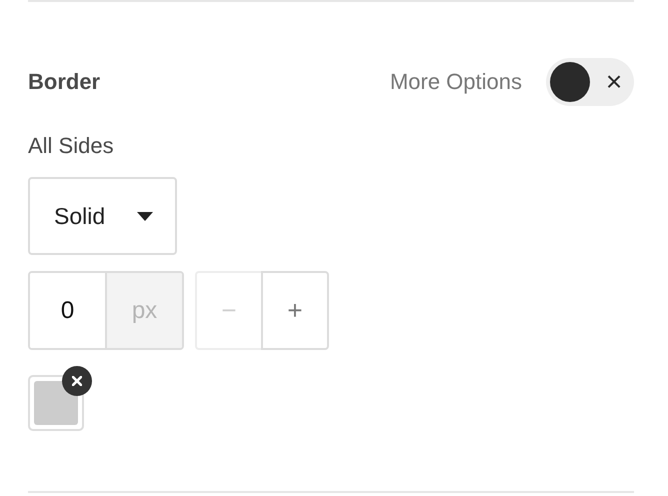  What do you see at coordinates (64, 82) in the screenshot?
I see `section-title: Border` at bounding box center [64, 82].